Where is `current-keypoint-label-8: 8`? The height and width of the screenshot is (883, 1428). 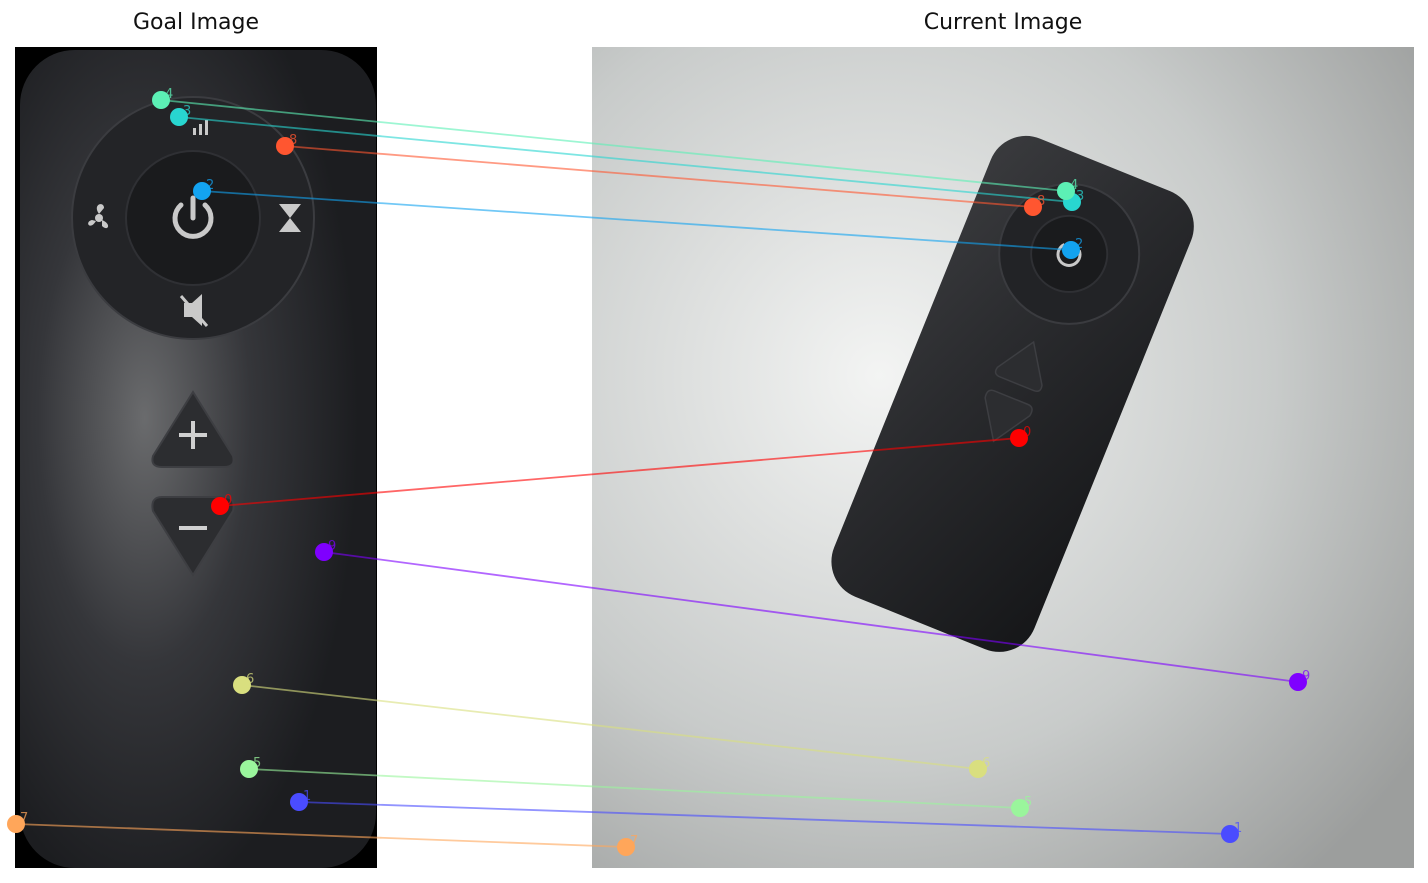 current-keypoint-label-8: 8 is located at coordinates (1041, 201).